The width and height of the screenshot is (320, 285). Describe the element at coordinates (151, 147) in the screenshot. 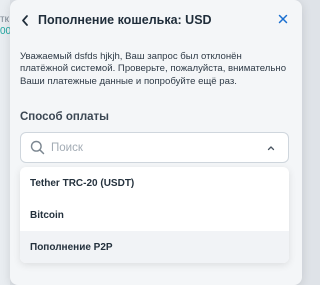

I see `search-input` at that location.